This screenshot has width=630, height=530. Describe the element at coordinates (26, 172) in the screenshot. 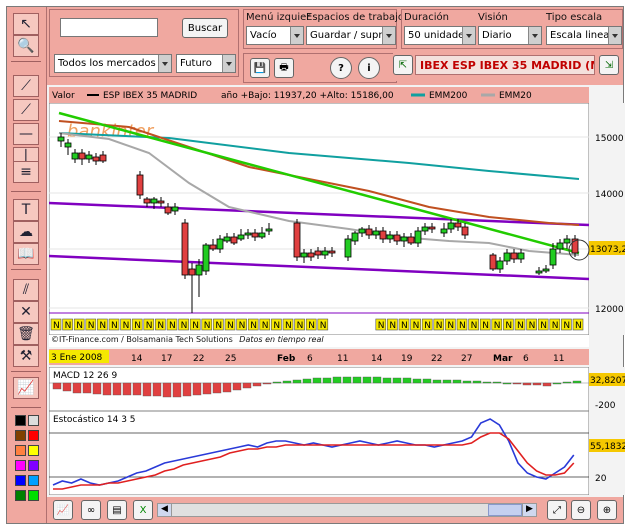

I see `fibo-icon: ≡` at that location.